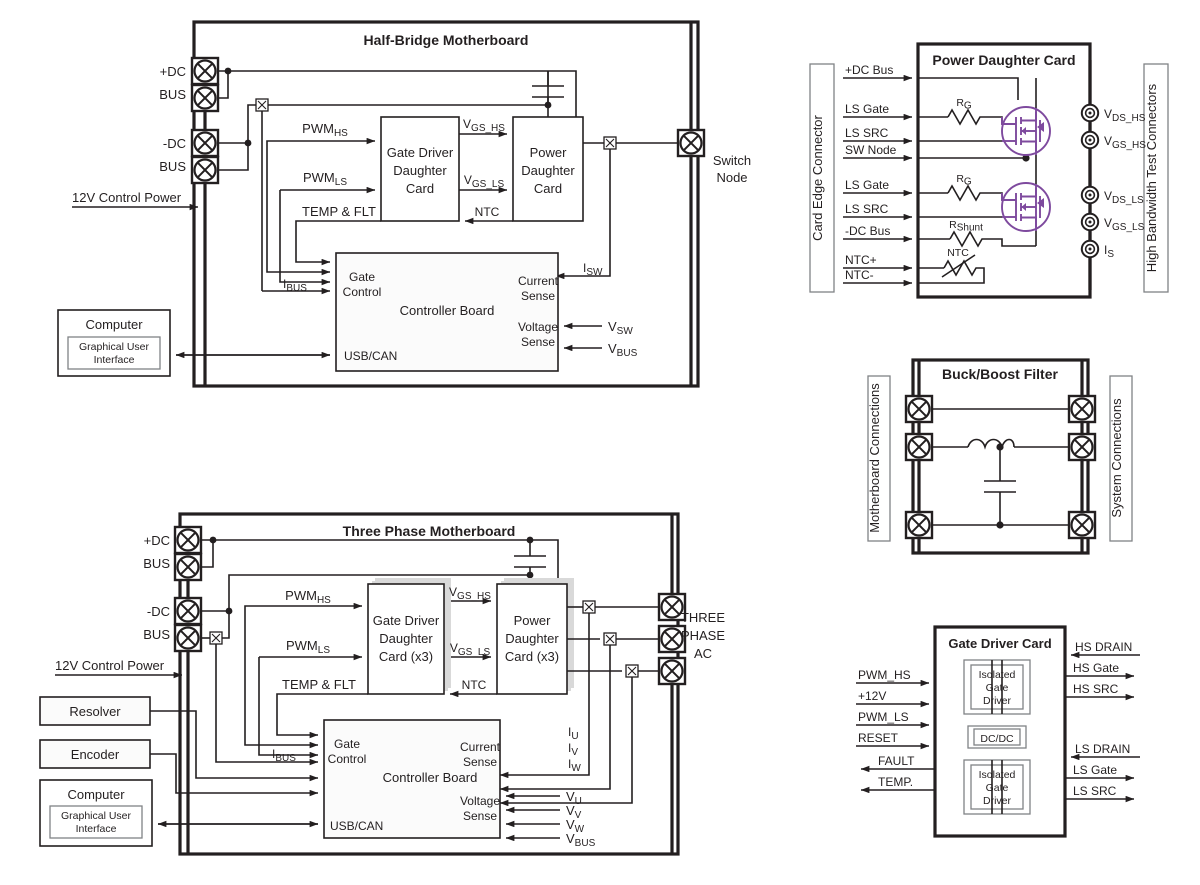 This screenshot has height=885, width=1200. What do you see at coordinates (1151, 177) in the screenshot?
I see `pdc-right-connector-label: High Bandwidth Test Connectors` at bounding box center [1151, 177].